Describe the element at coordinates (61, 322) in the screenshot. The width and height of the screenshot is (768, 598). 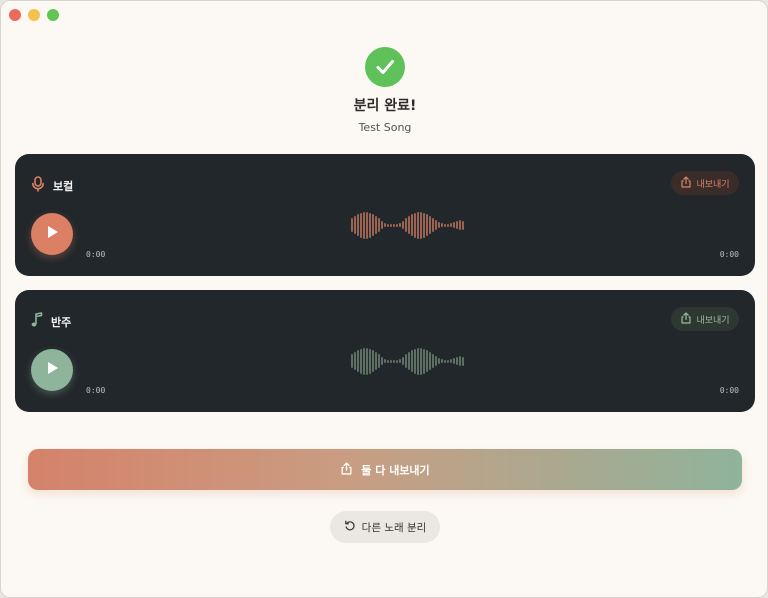
I see `track-label: 반주` at that location.